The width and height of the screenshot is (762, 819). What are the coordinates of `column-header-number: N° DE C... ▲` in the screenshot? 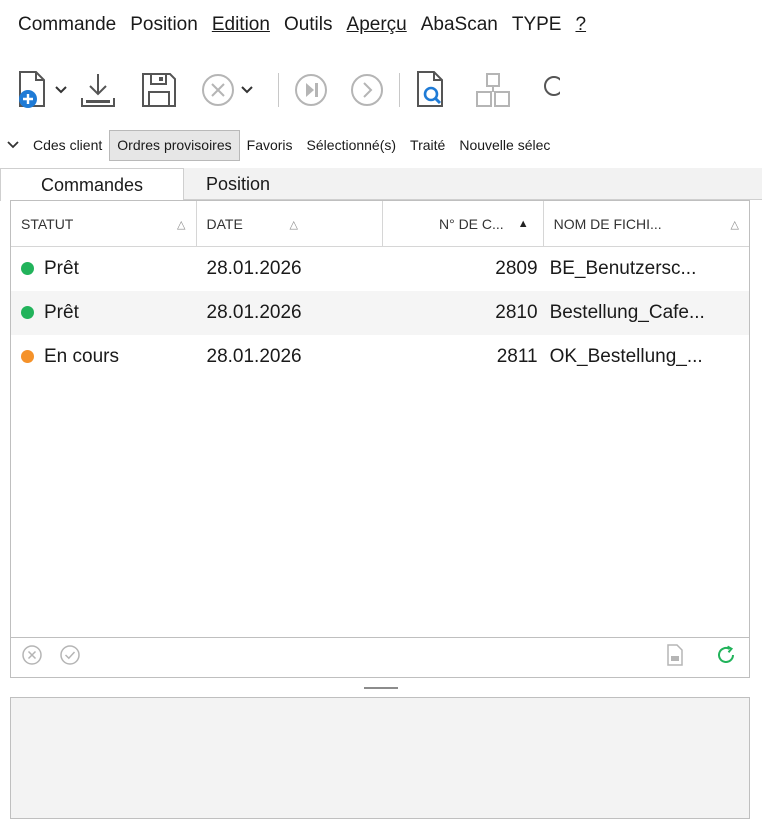 It's located at (463, 224).